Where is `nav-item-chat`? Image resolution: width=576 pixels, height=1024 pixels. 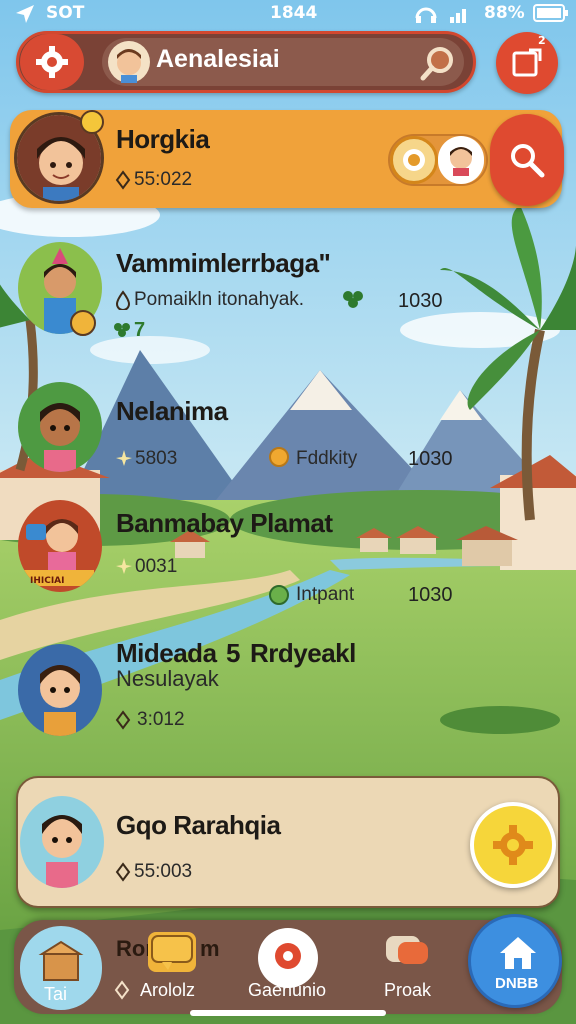 nav-item-chat is located at coordinates (172, 952).